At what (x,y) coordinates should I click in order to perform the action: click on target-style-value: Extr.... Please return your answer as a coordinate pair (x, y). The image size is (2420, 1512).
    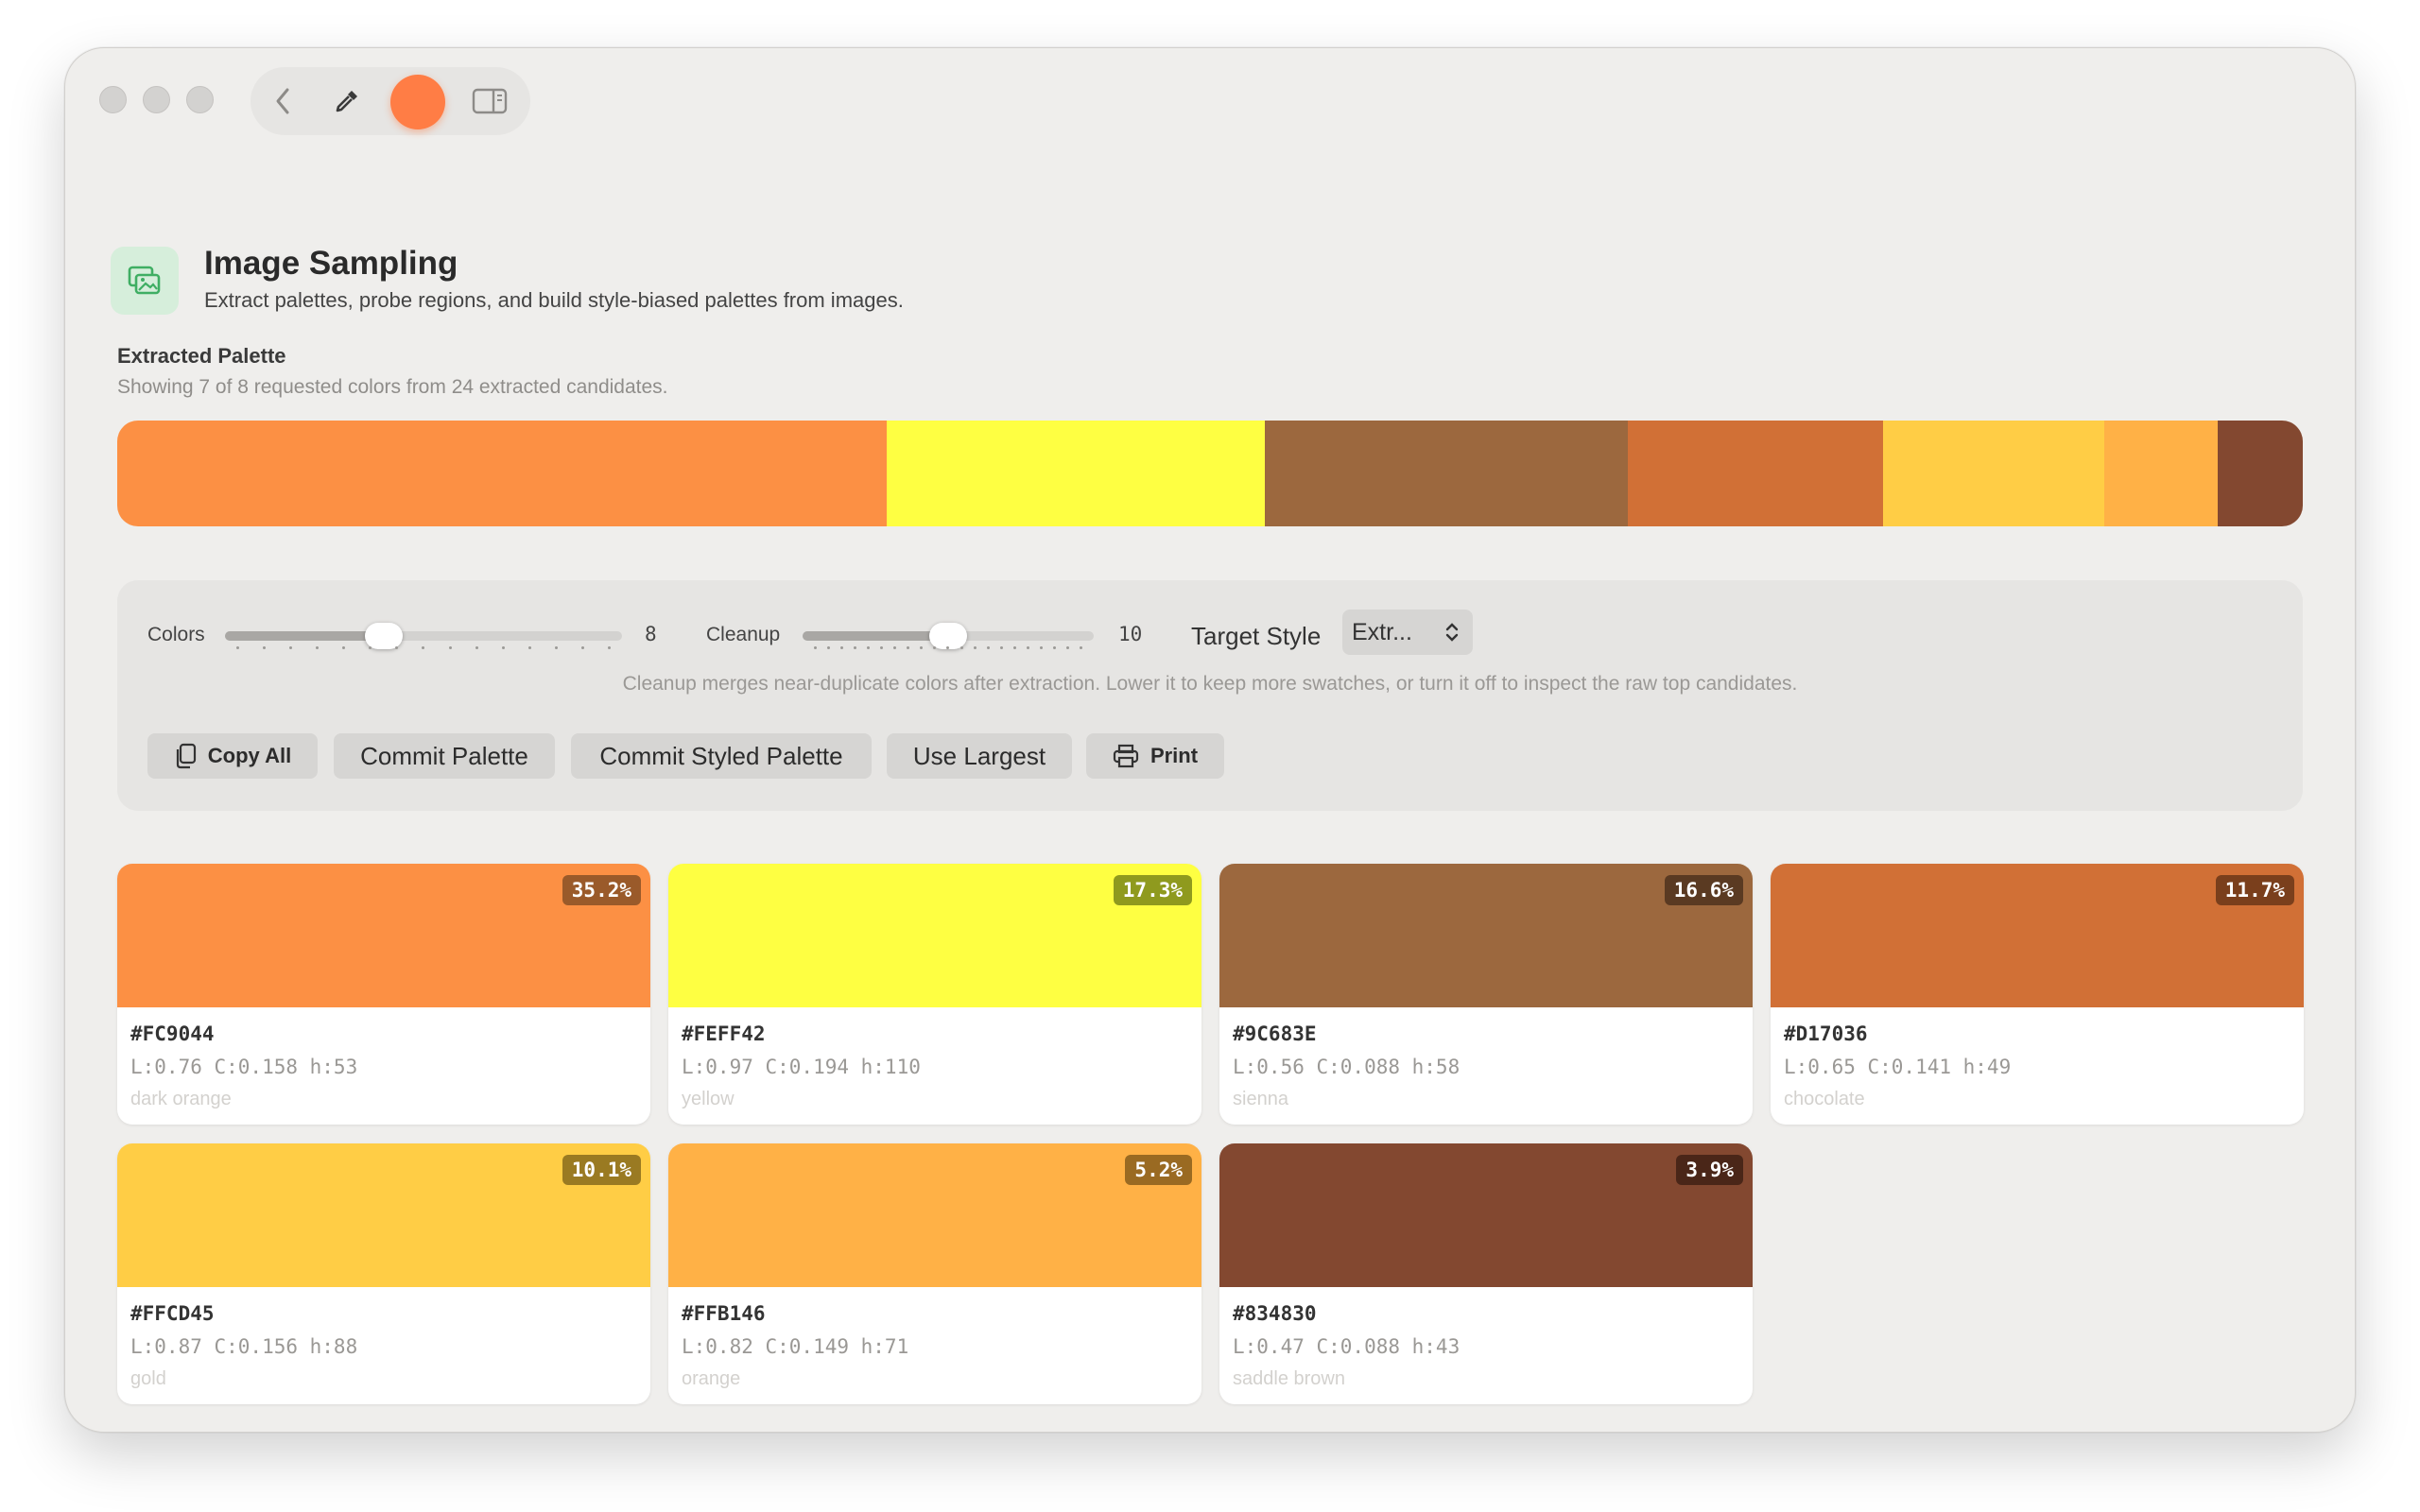
    Looking at the image, I should click on (1382, 631).